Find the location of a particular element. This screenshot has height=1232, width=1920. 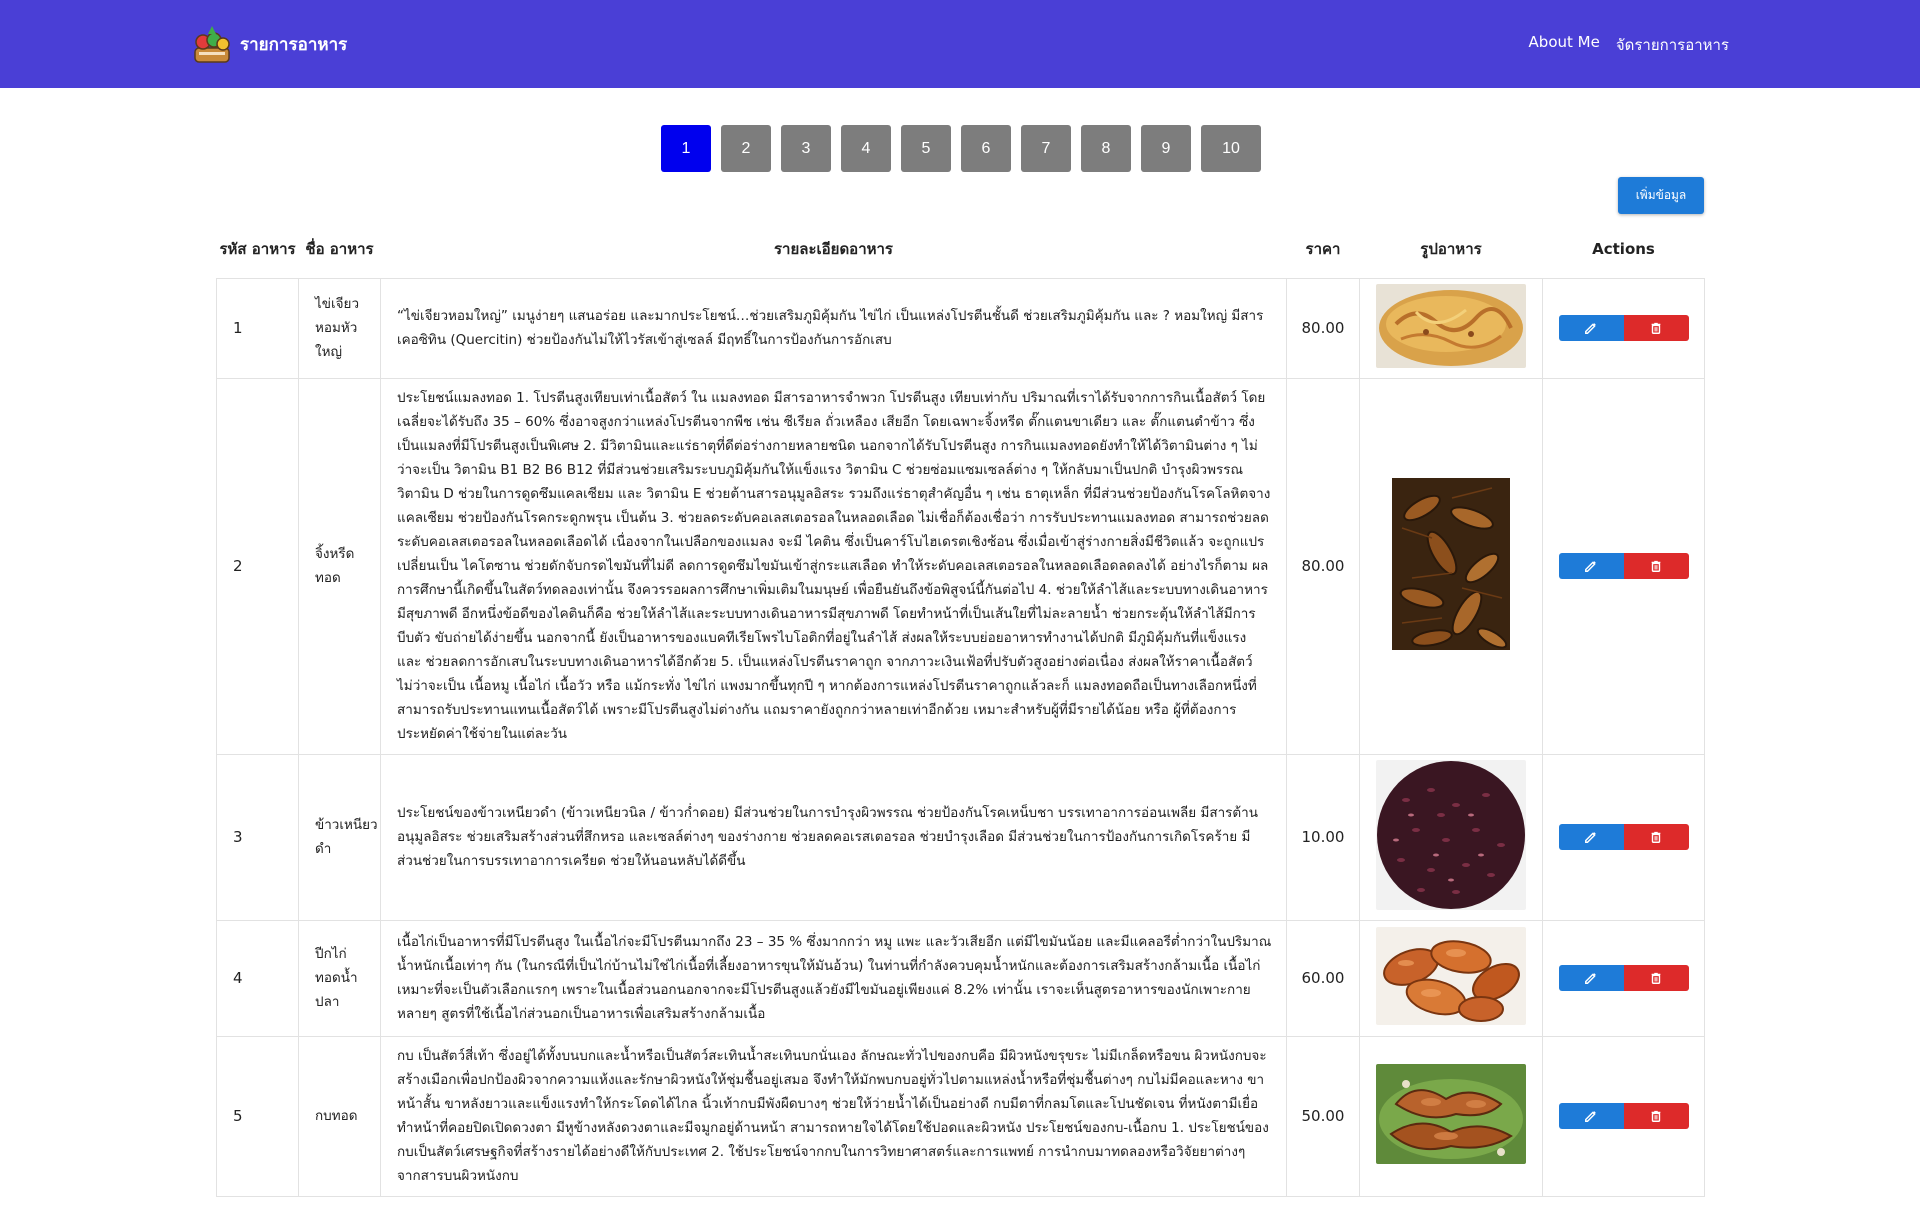

header-image: รูปอาหาร is located at coordinates (1451, 248).